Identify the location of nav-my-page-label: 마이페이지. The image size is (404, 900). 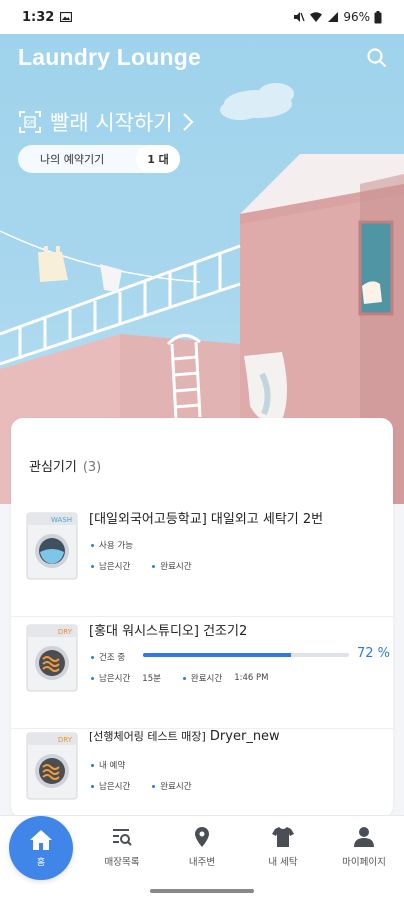
(364, 862).